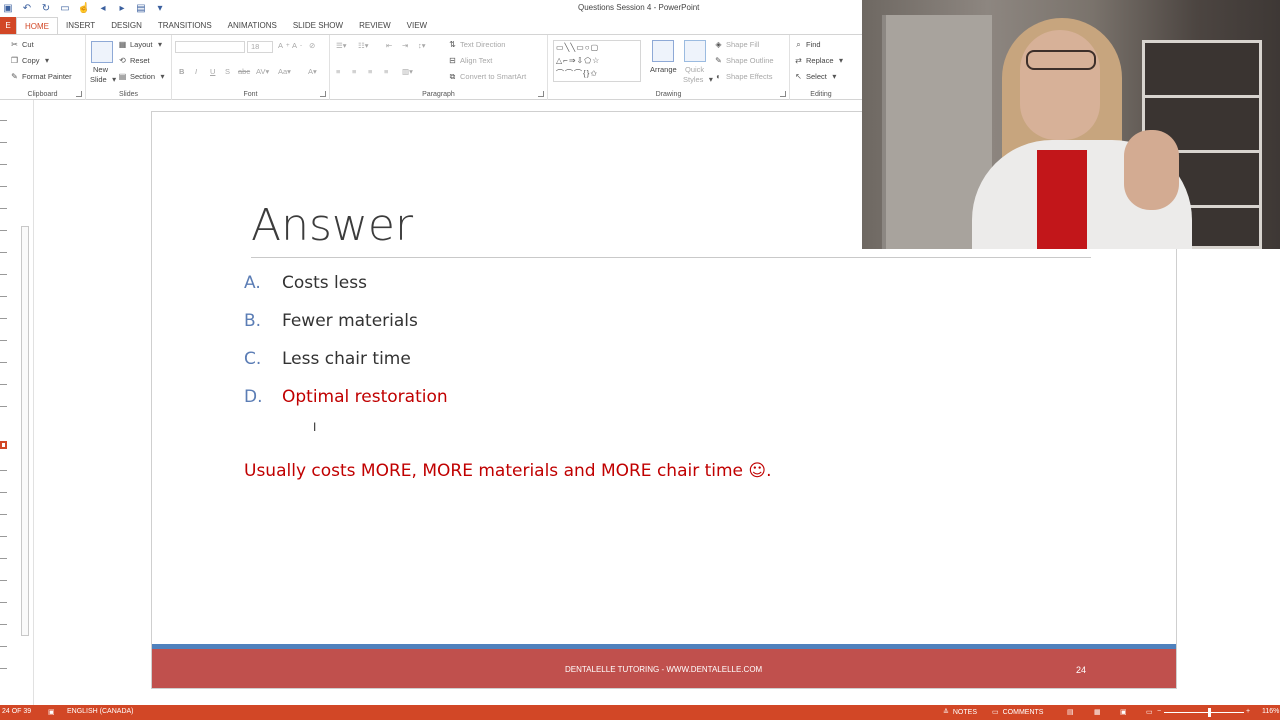  Describe the element at coordinates (102, 52) in the screenshot. I see `new-slide-icon` at that location.